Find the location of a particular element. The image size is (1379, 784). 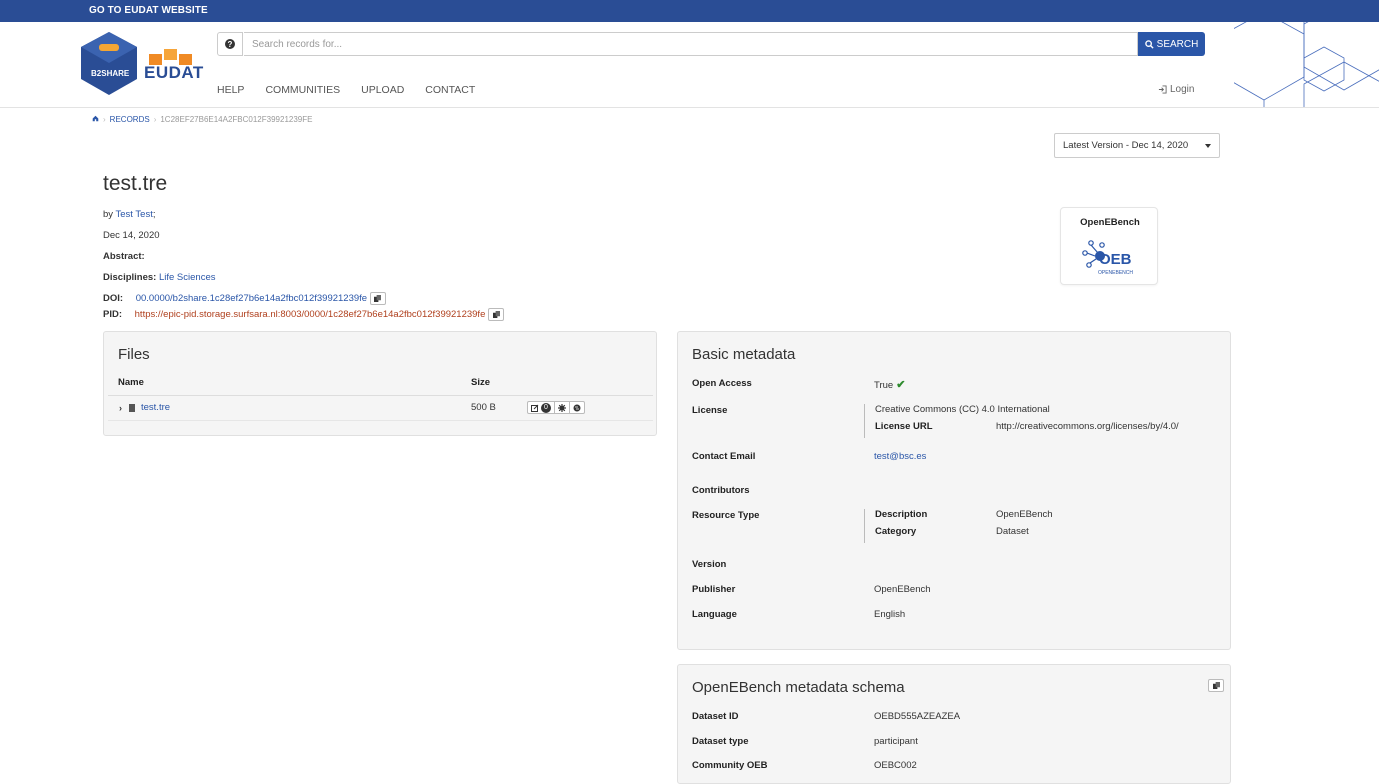

version-select: Latest Version - Dec 14, 2020 is located at coordinates (1137, 145).